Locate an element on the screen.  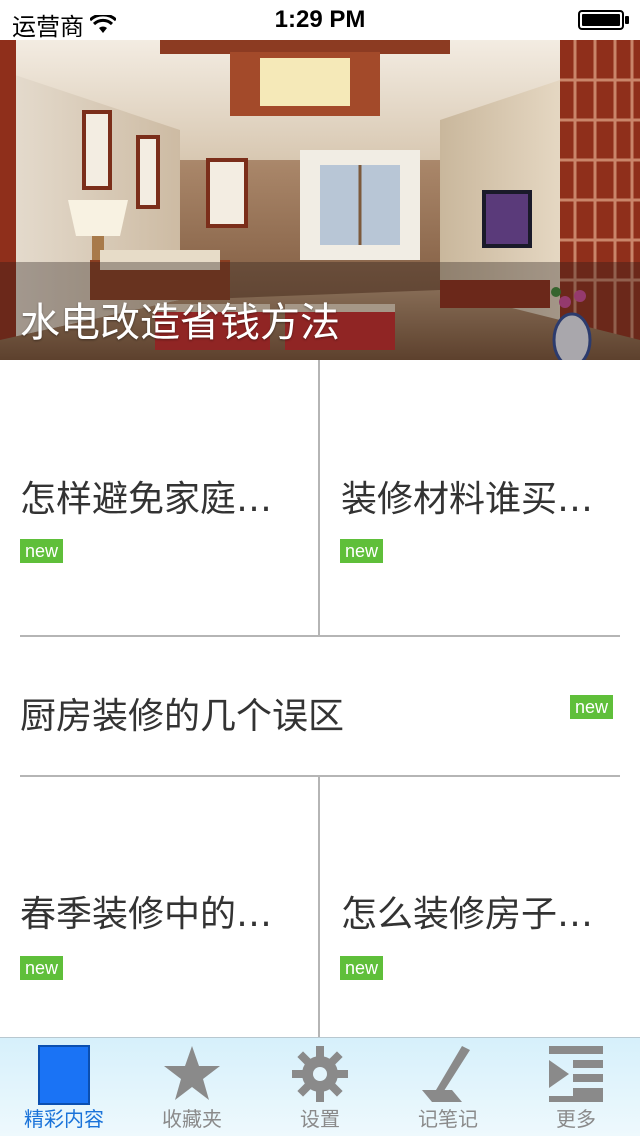
article-row: 厨房装修的几个误区 new is located at coordinates (320, 706).